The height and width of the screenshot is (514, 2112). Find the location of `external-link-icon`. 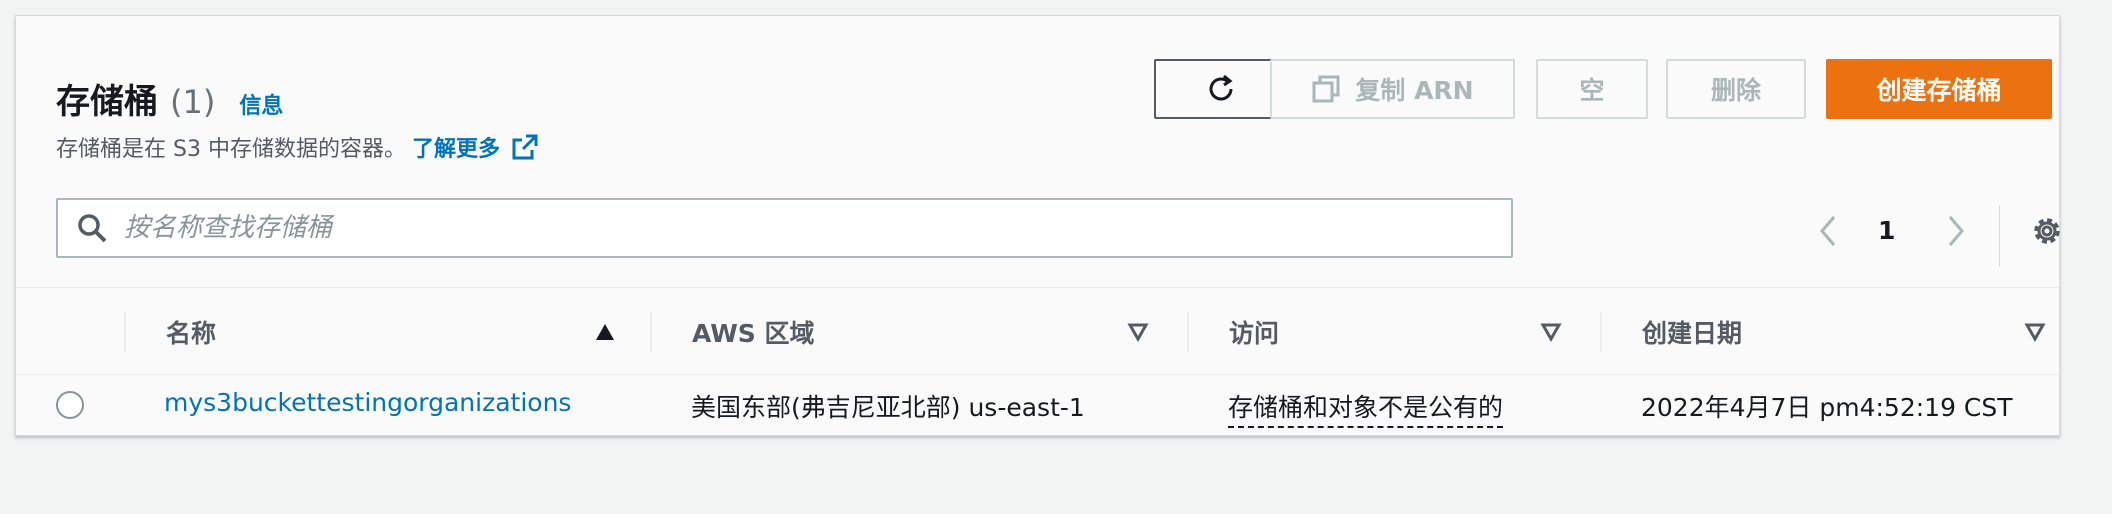

external-link-icon is located at coordinates (525, 147).